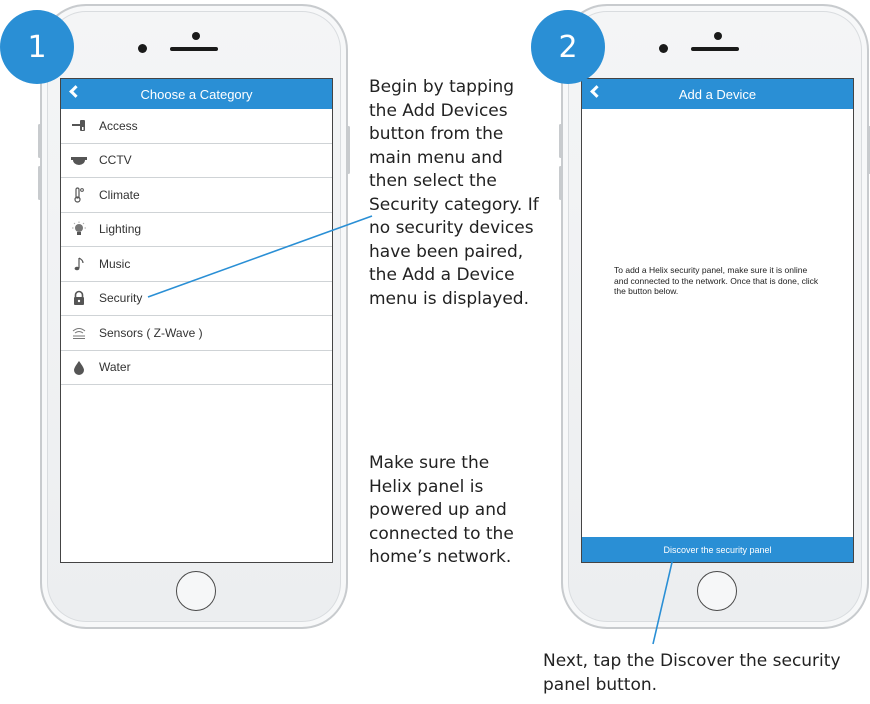  Describe the element at coordinates (436, 157) in the screenshot. I see `note-line: main menu and` at that location.